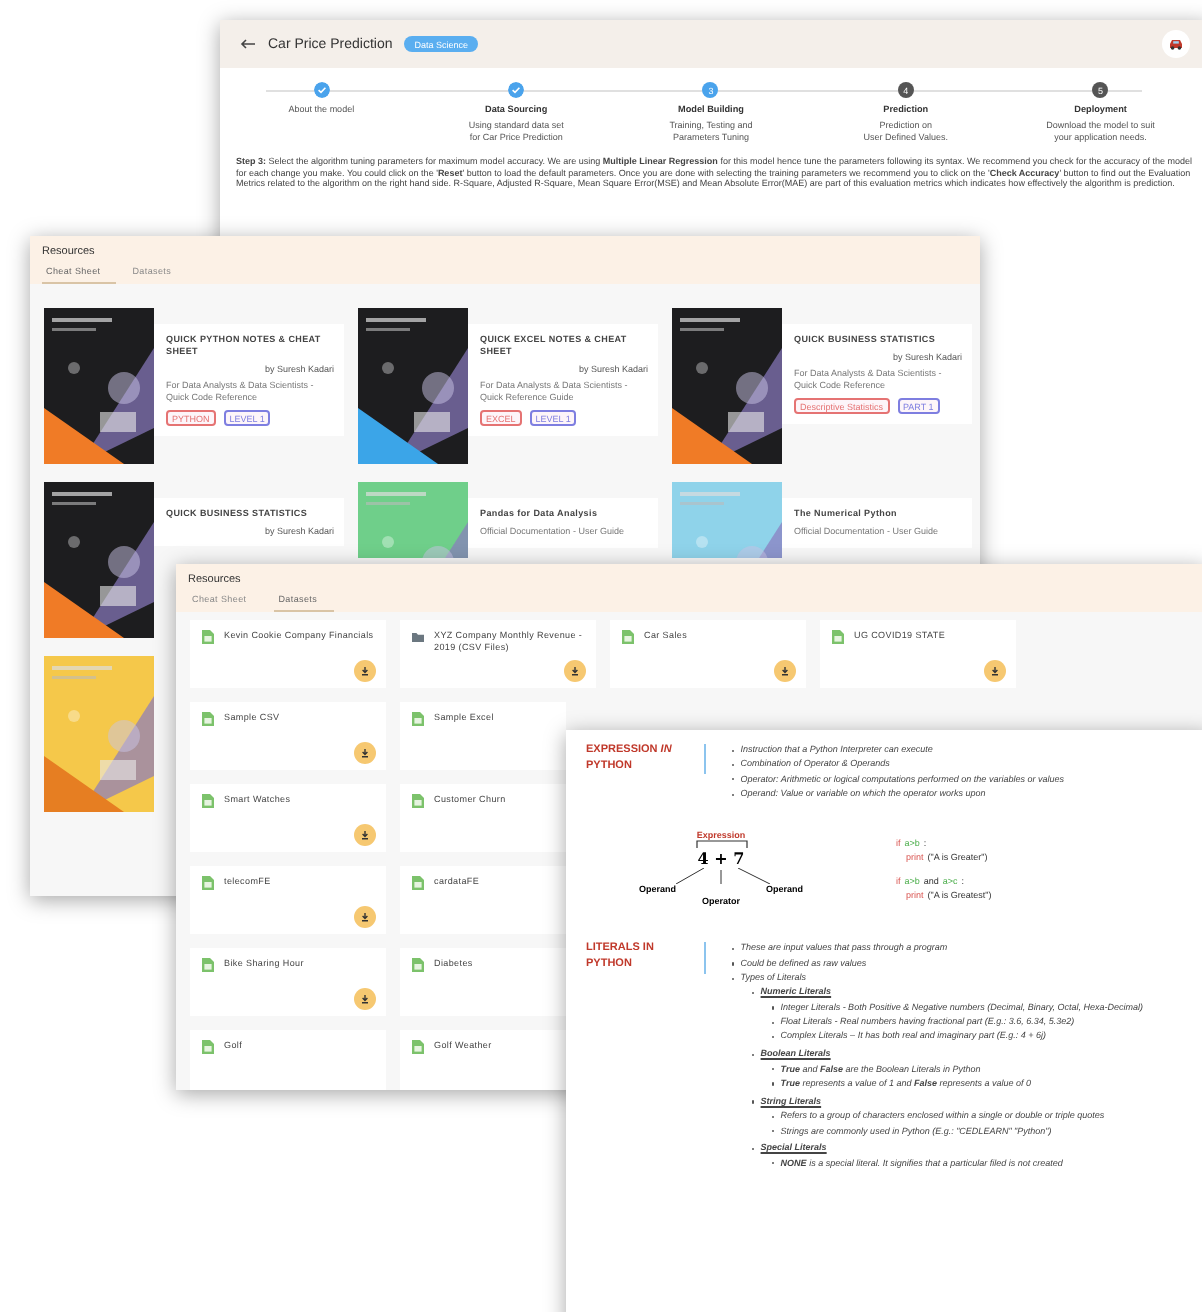 The width and height of the screenshot is (1202, 1312). I want to click on bracket-icon, so click(721, 844).